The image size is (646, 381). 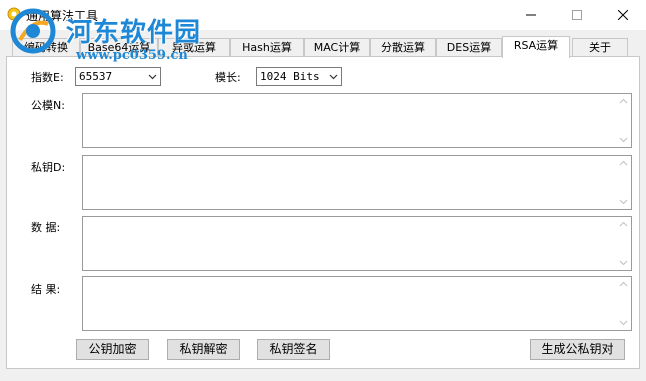 I want to click on tab-des: DES运算, so click(x=469, y=47).